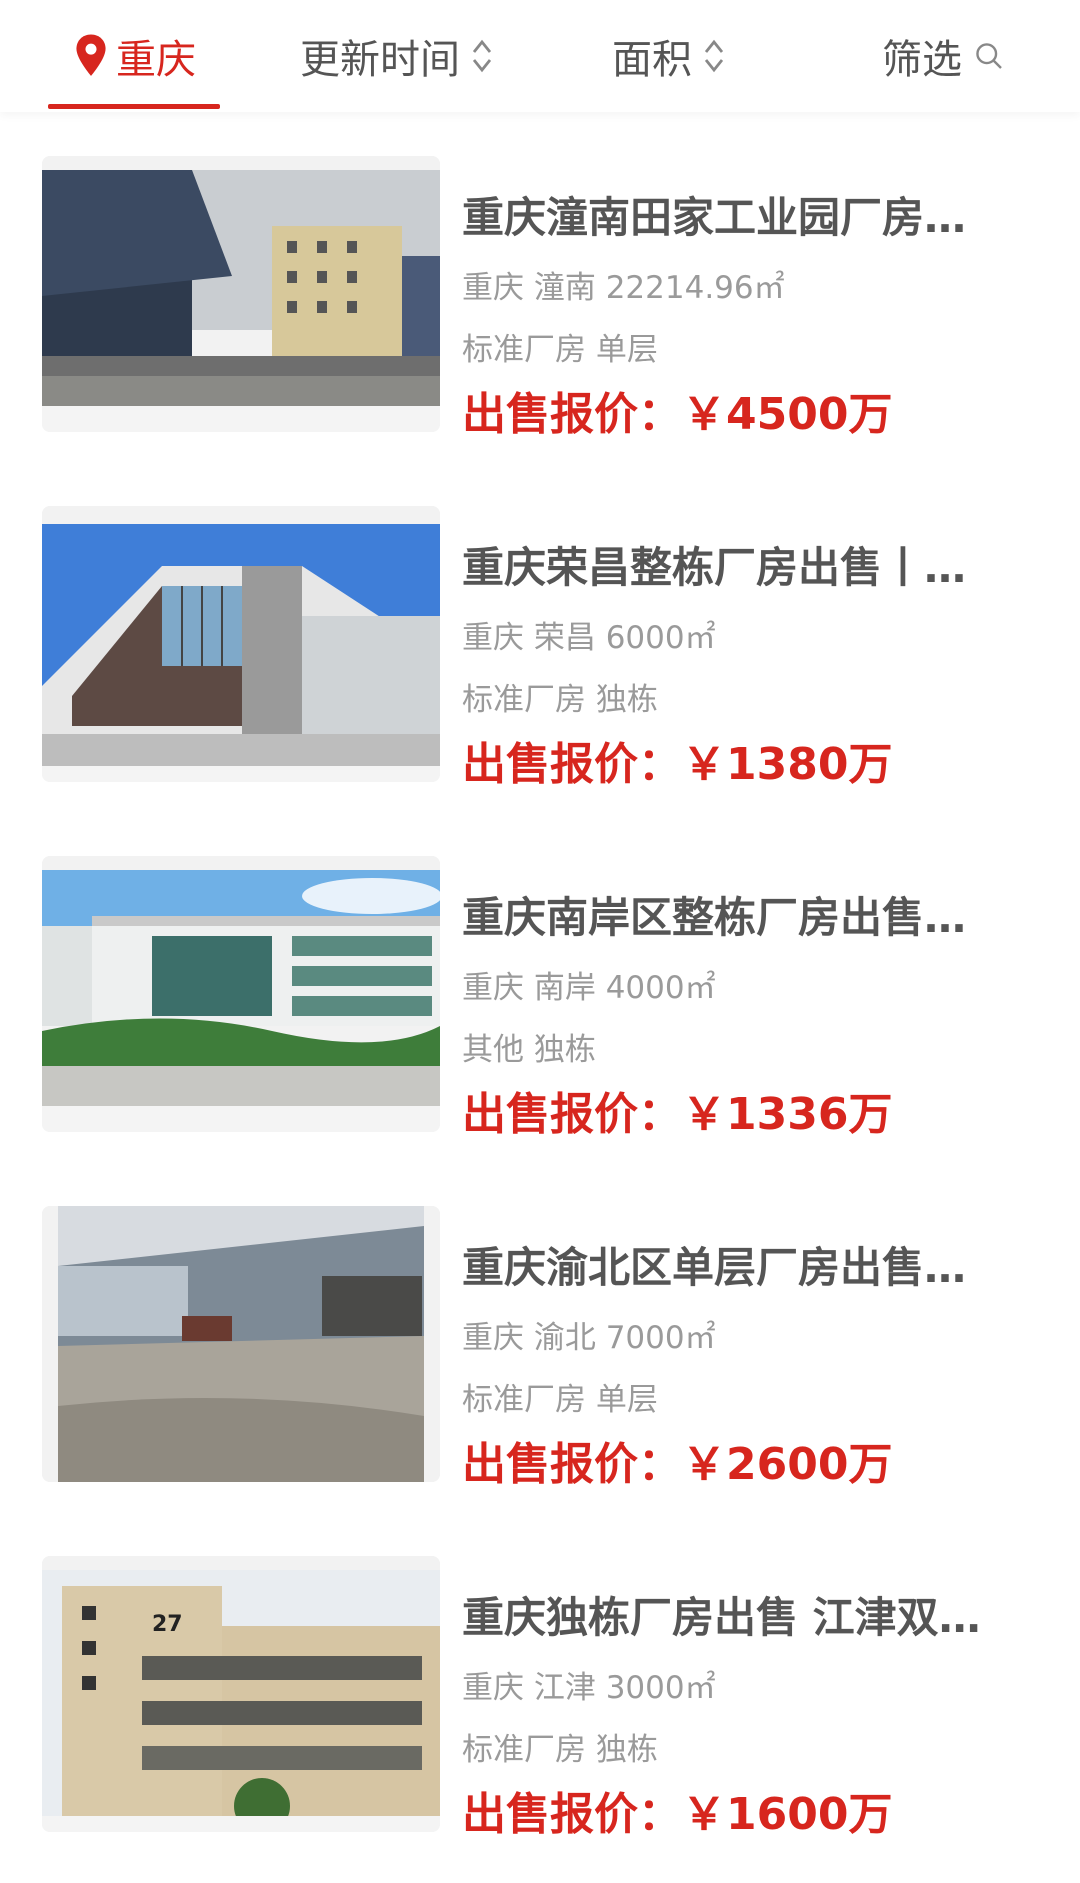  Describe the element at coordinates (589, 638) in the screenshot. I see `listing-location-area: 重庆 荣昌 6000㎡` at that location.